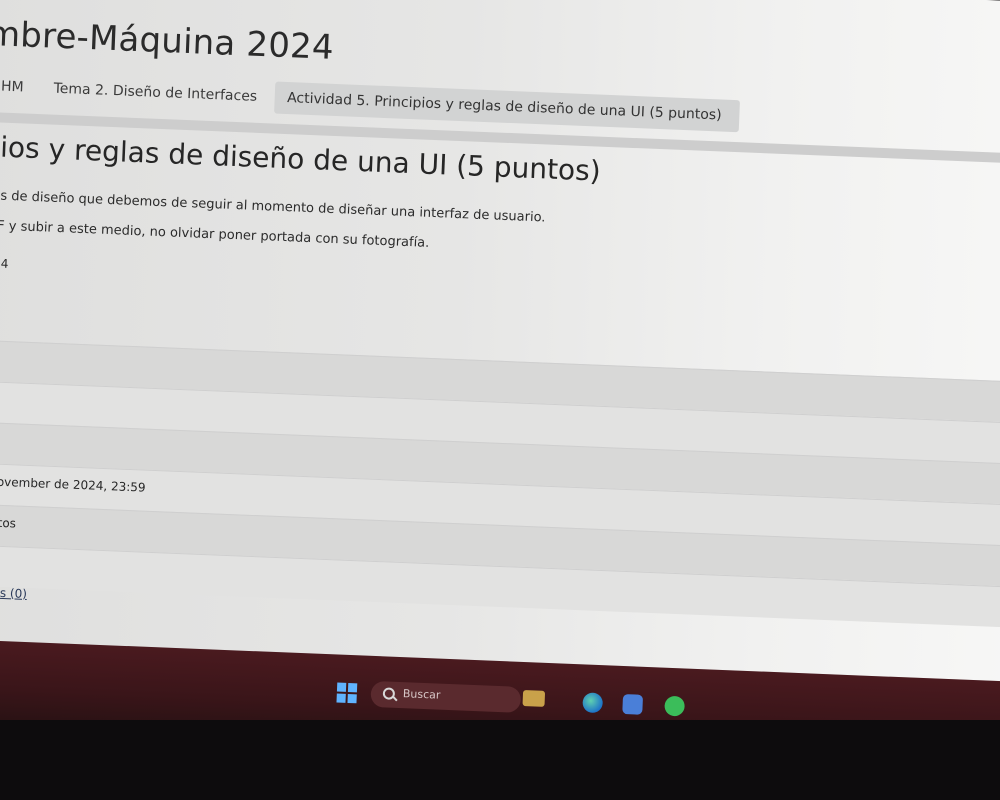  What do you see at coordinates (421, 694) in the screenshot?
I see `taskbar-search-label: Buscar` at bounding box center [421, 694].